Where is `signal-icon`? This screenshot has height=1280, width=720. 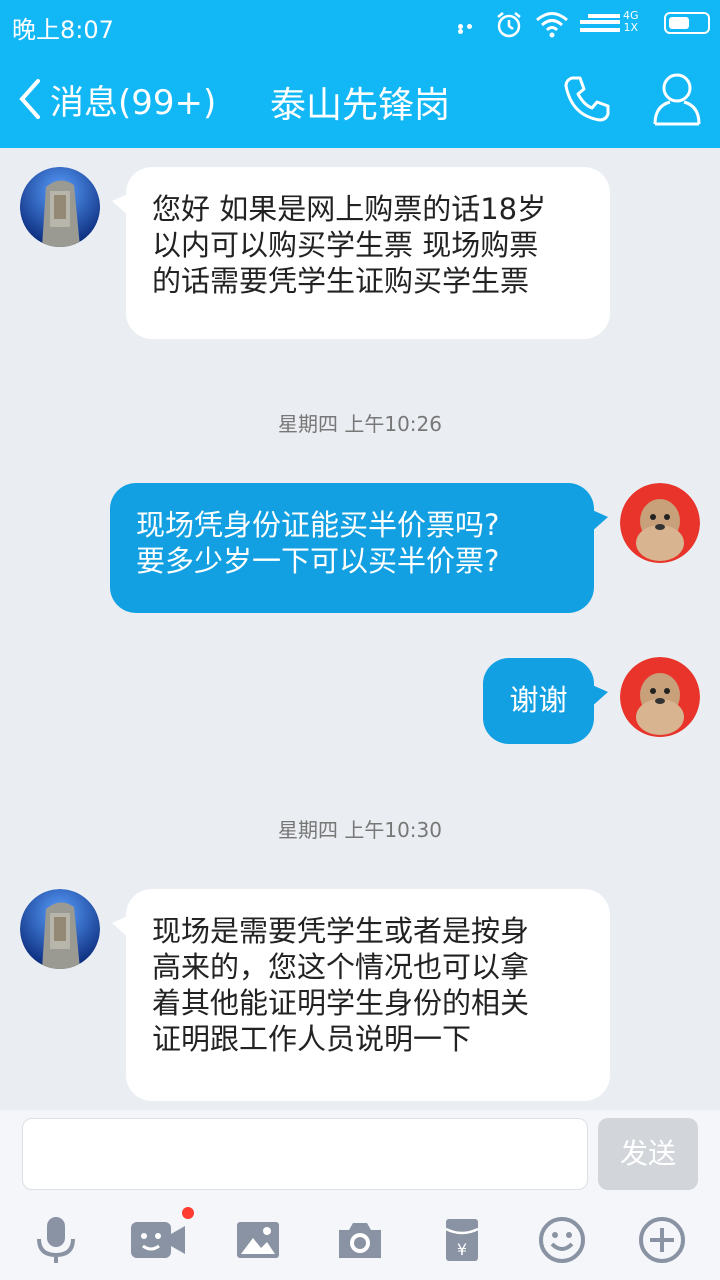 signal-icon is located at coordinates (600, 26).